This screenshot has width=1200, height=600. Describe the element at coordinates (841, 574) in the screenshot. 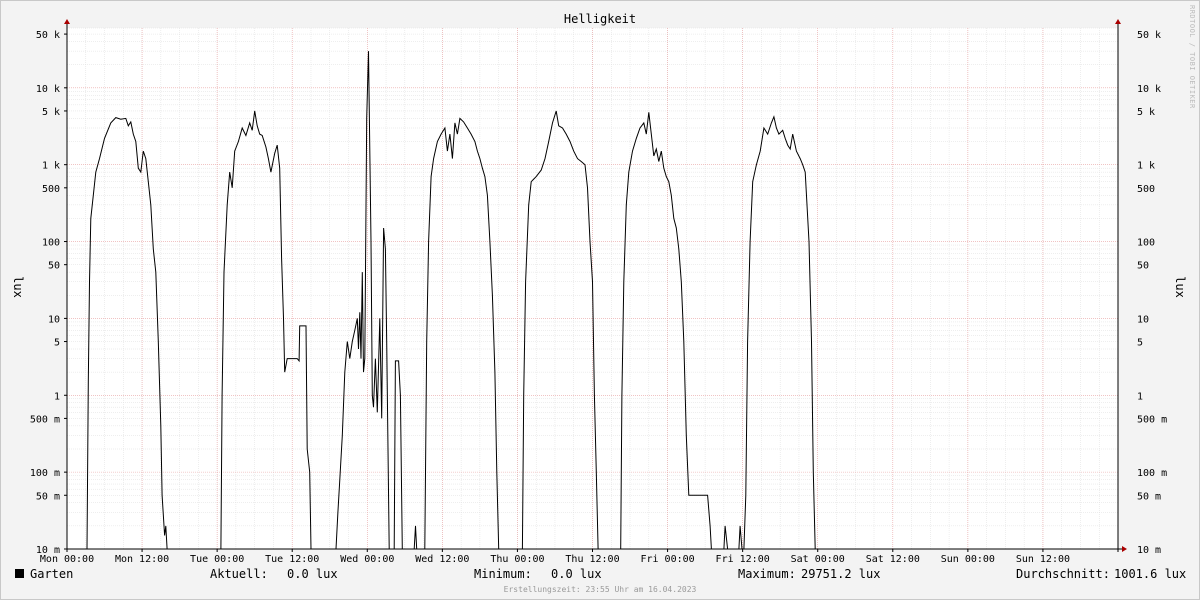

I see `maximum-value: 29751.2 lux` at that location.